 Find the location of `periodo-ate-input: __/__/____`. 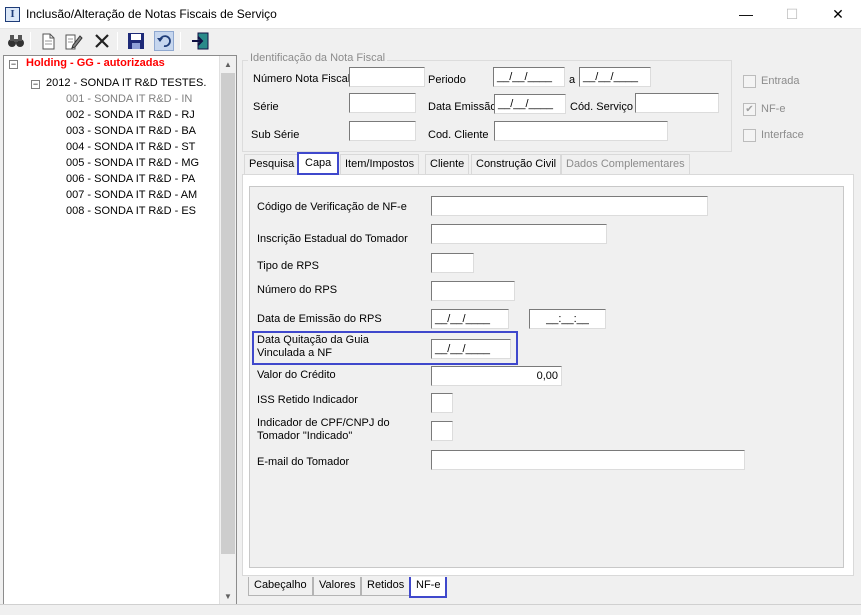

periodo-ate-input: __/__/____ is located at coordinates (615, 77).